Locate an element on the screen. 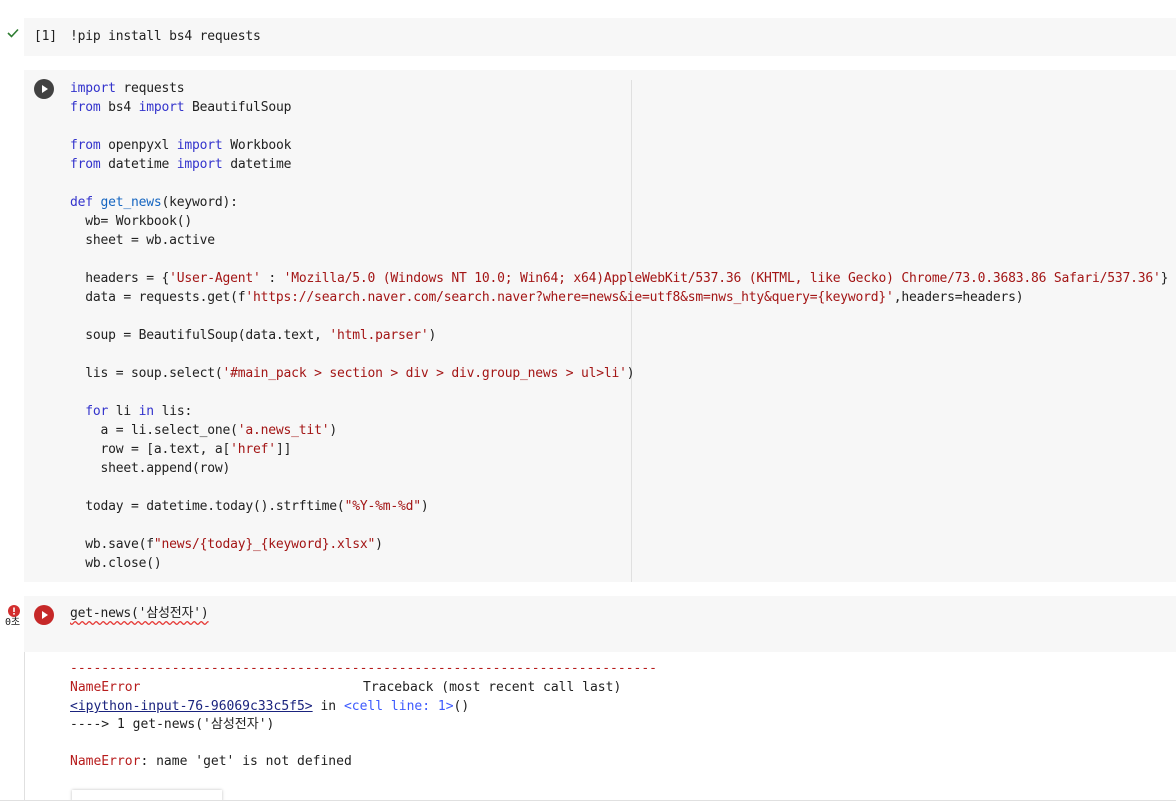 Image resolution: width=1176 pixels, height=809 pixels. traceback-label: Traceback (most recent call last) is located at coordinates (492, 687).